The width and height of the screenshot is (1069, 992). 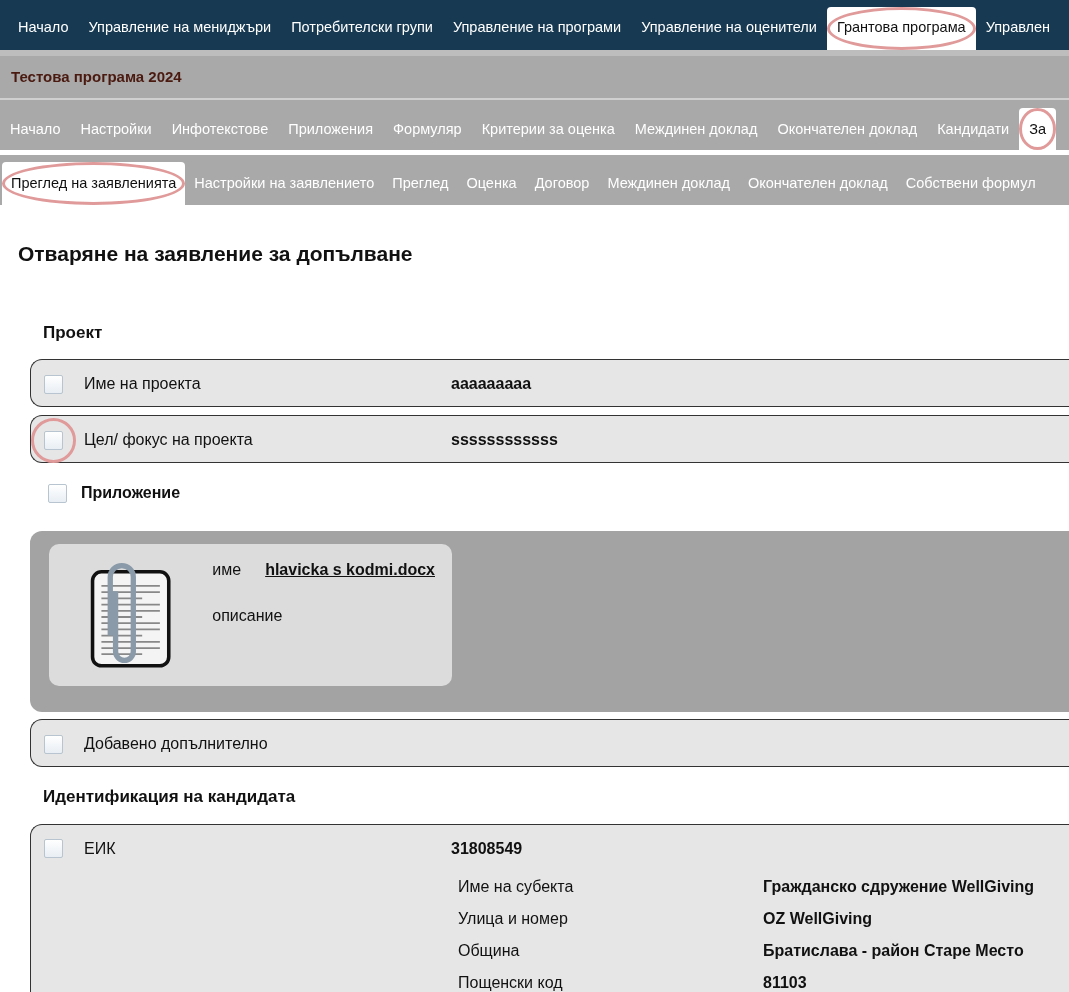 I want to click on section-tab: Преглед, so click(x=420, y=183).